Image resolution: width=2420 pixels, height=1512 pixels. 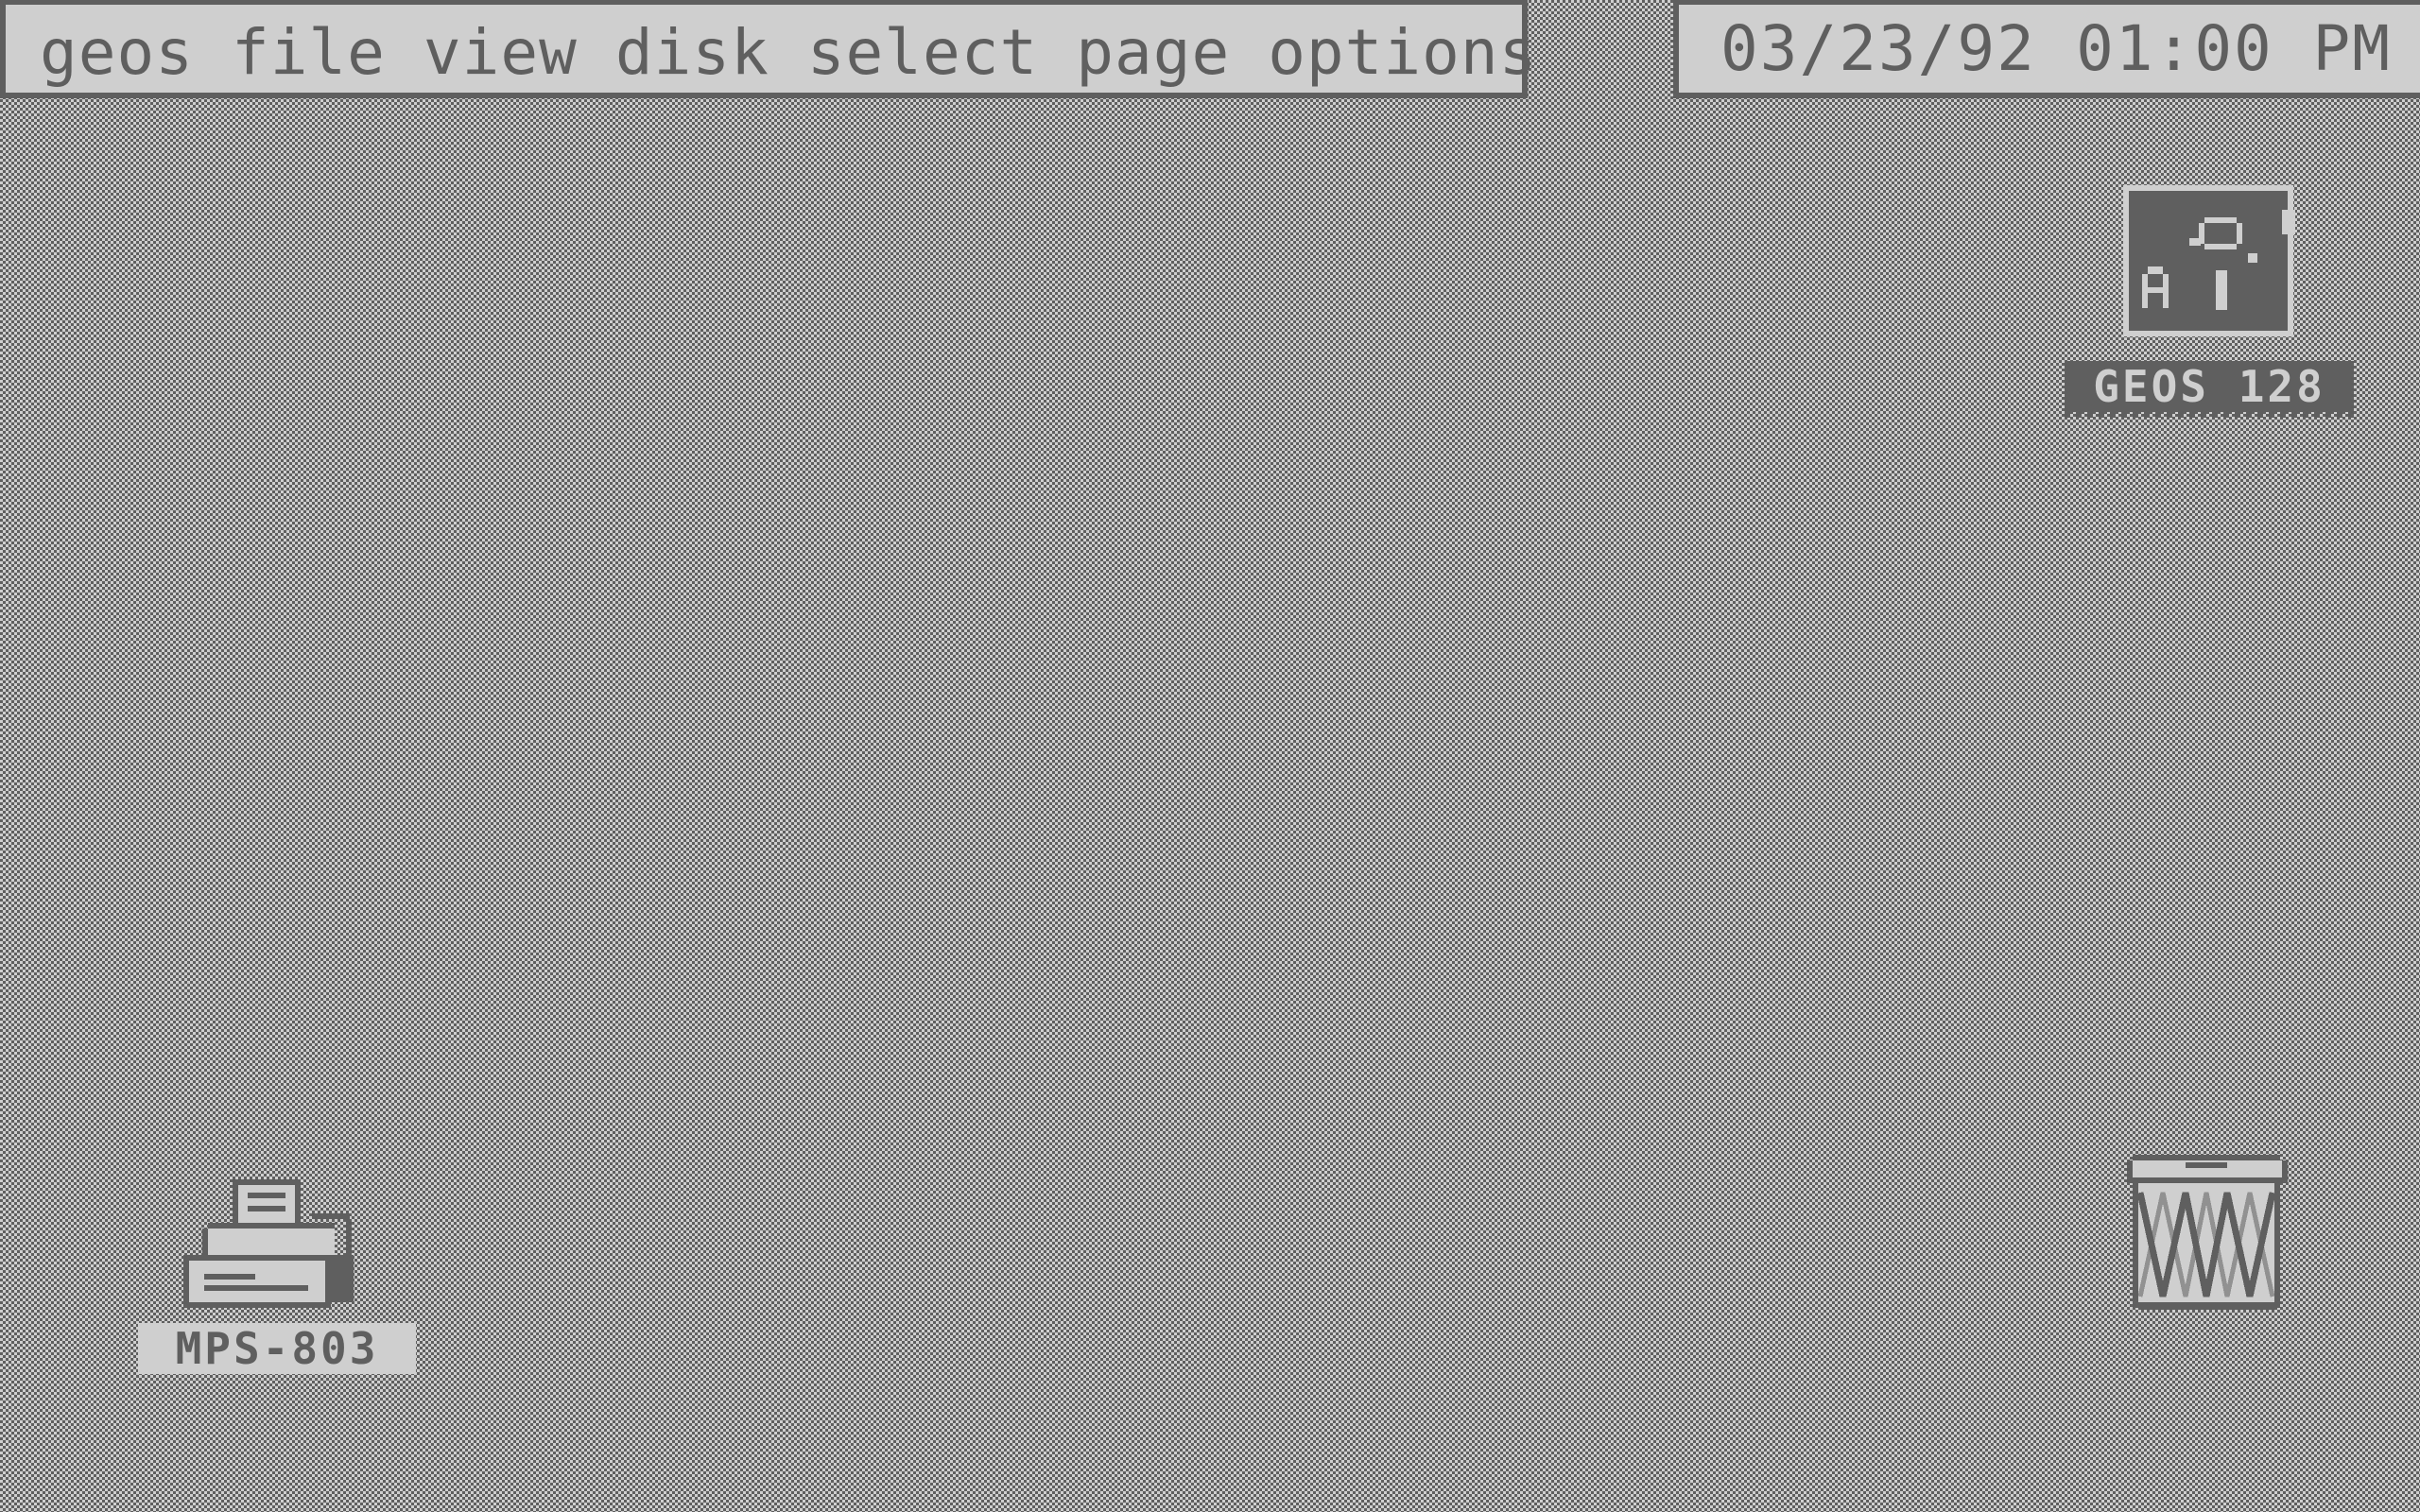 I want to click on menu-view-label: view, so click(x=501, y=52).